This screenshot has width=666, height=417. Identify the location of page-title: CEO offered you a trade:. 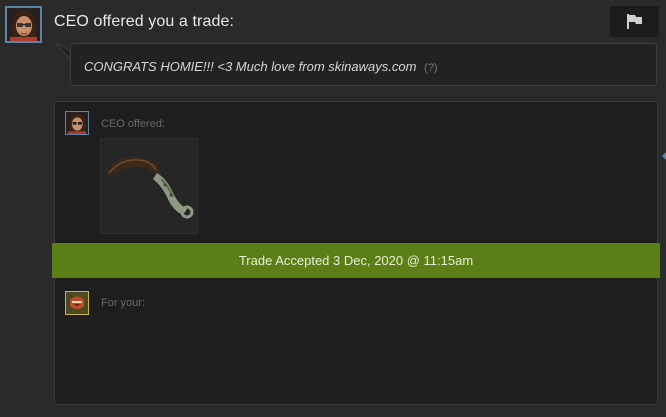
(144, 21).